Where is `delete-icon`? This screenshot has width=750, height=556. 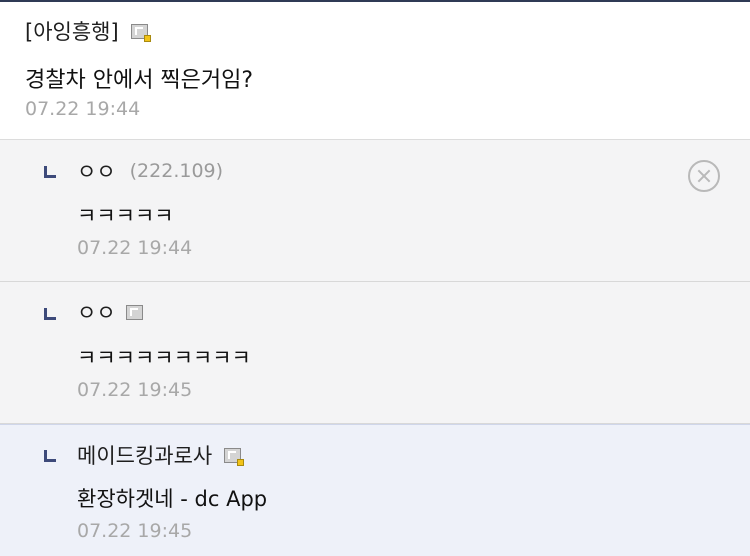
delete-icon is located at coordinates (704, 176).